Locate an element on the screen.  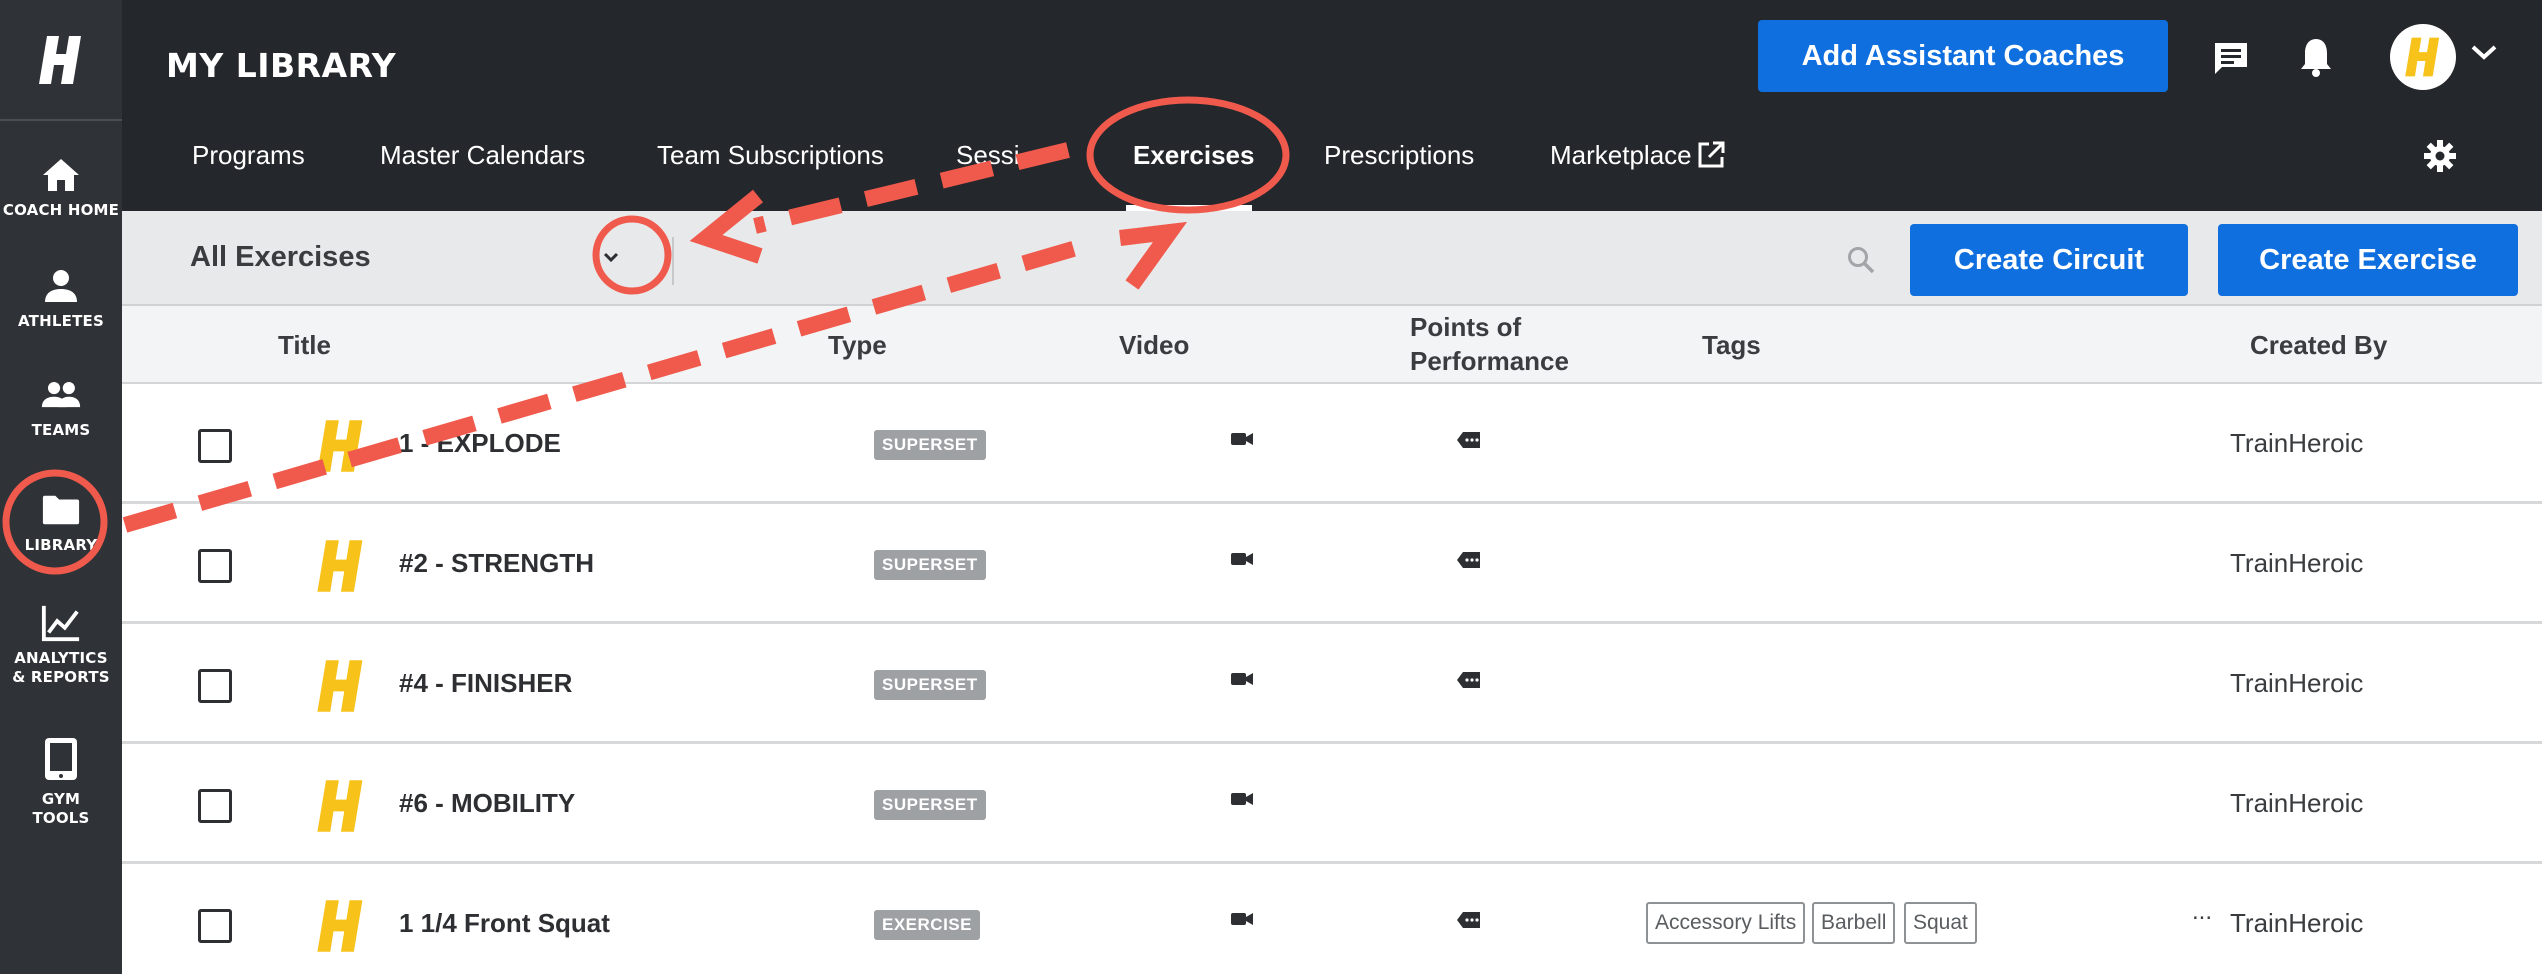
settings-gear-icon is located at coordinates (2440, 158).